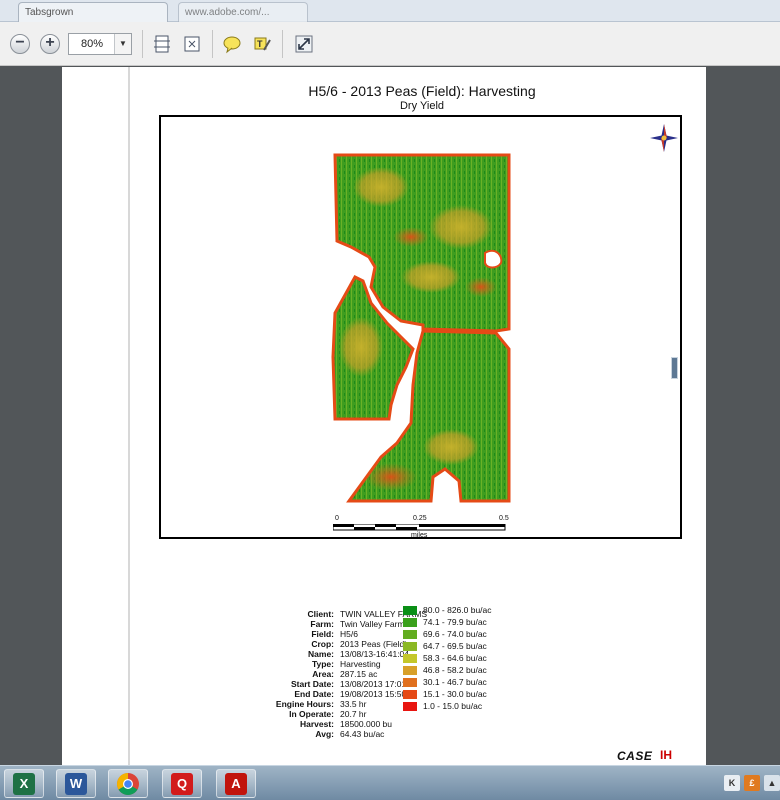  I want to click on fit-window-icon, so click(192, 44).